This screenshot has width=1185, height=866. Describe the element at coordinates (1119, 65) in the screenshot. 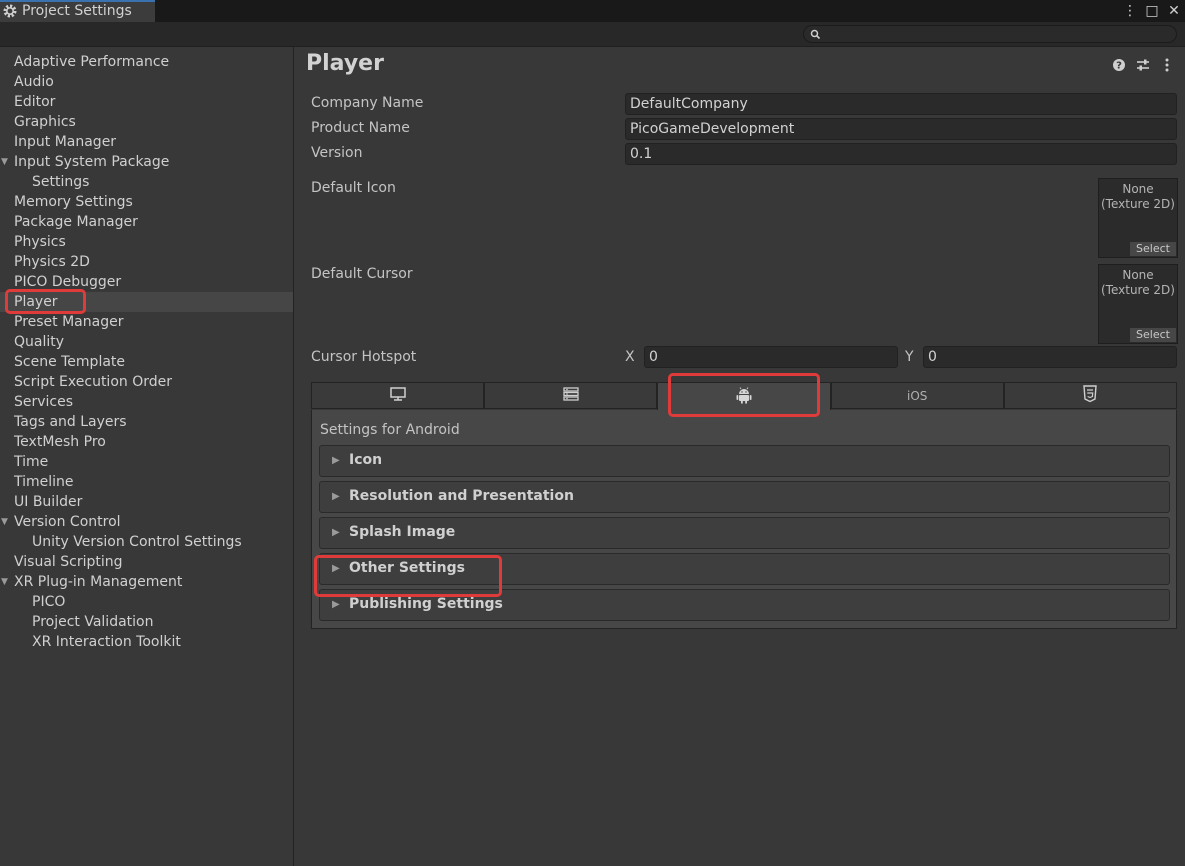

I see `help-icon: ?` at that location.